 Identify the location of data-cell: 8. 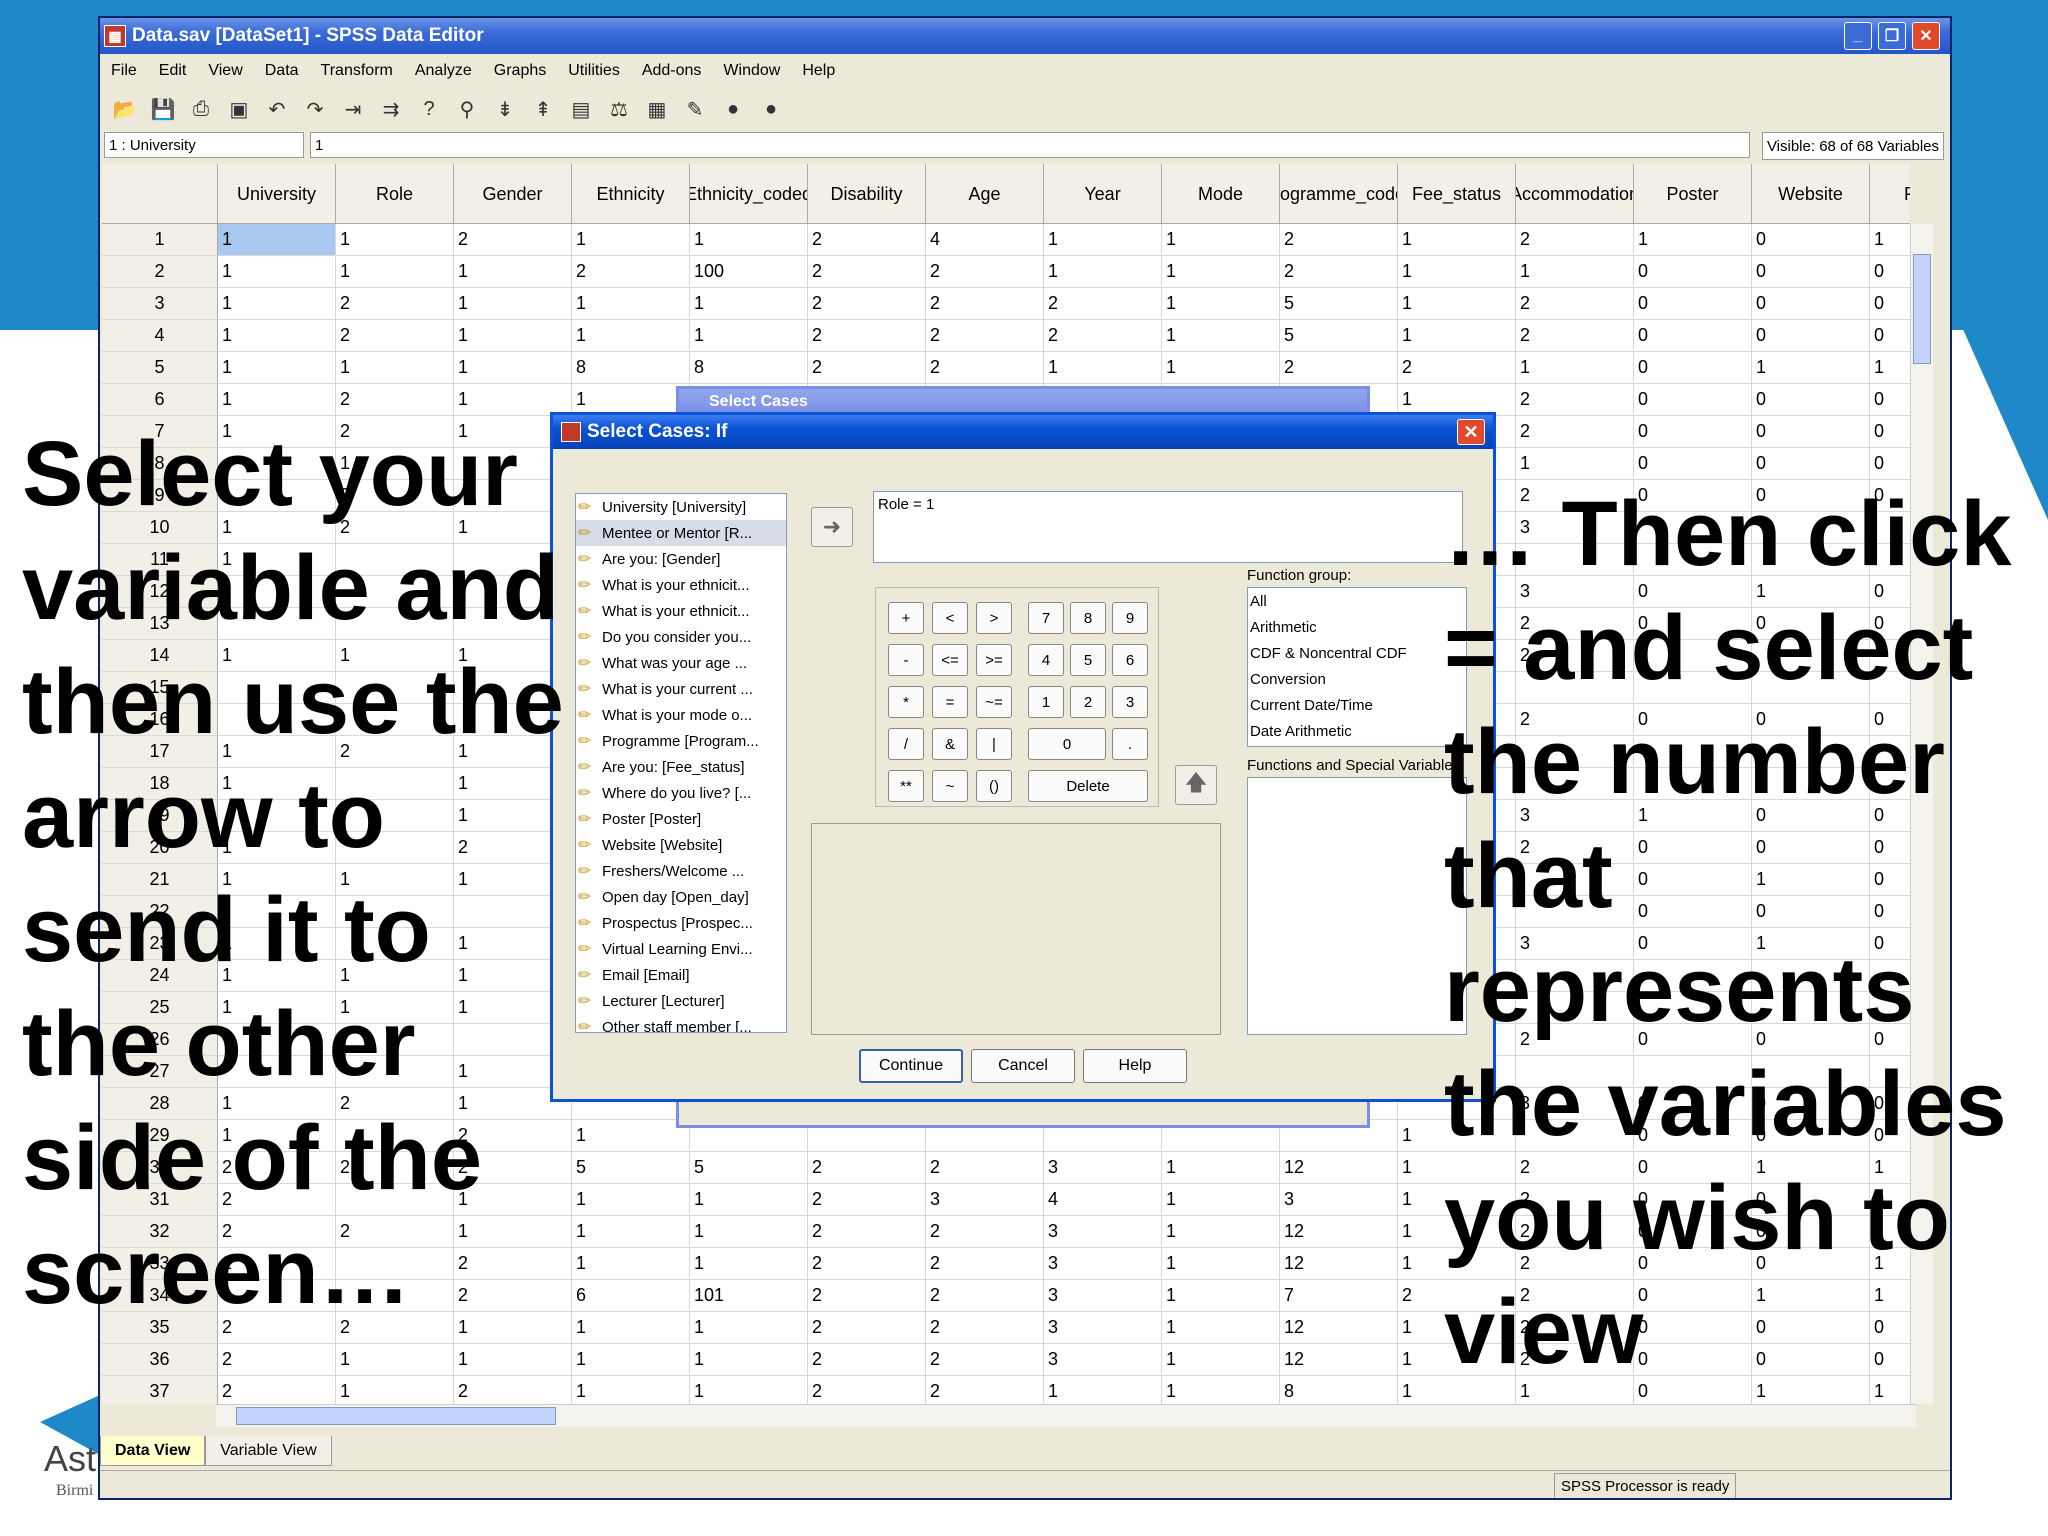
(749, 368).